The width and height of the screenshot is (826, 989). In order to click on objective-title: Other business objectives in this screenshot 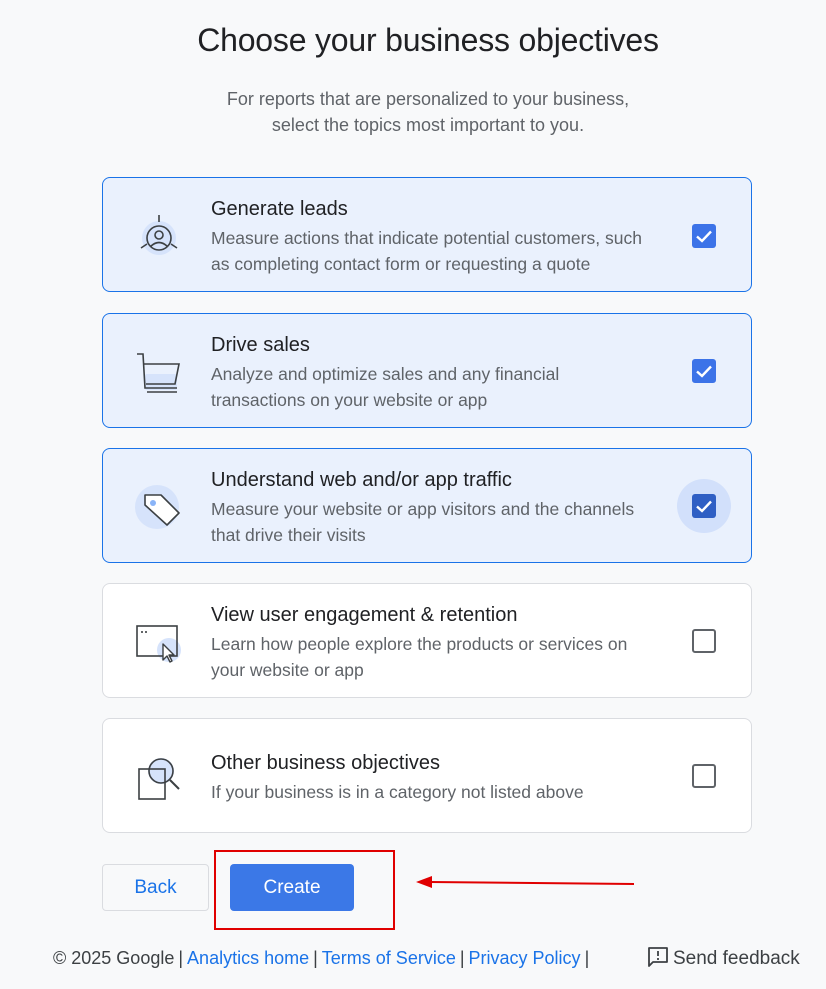, I will do `click(326, 763)`.